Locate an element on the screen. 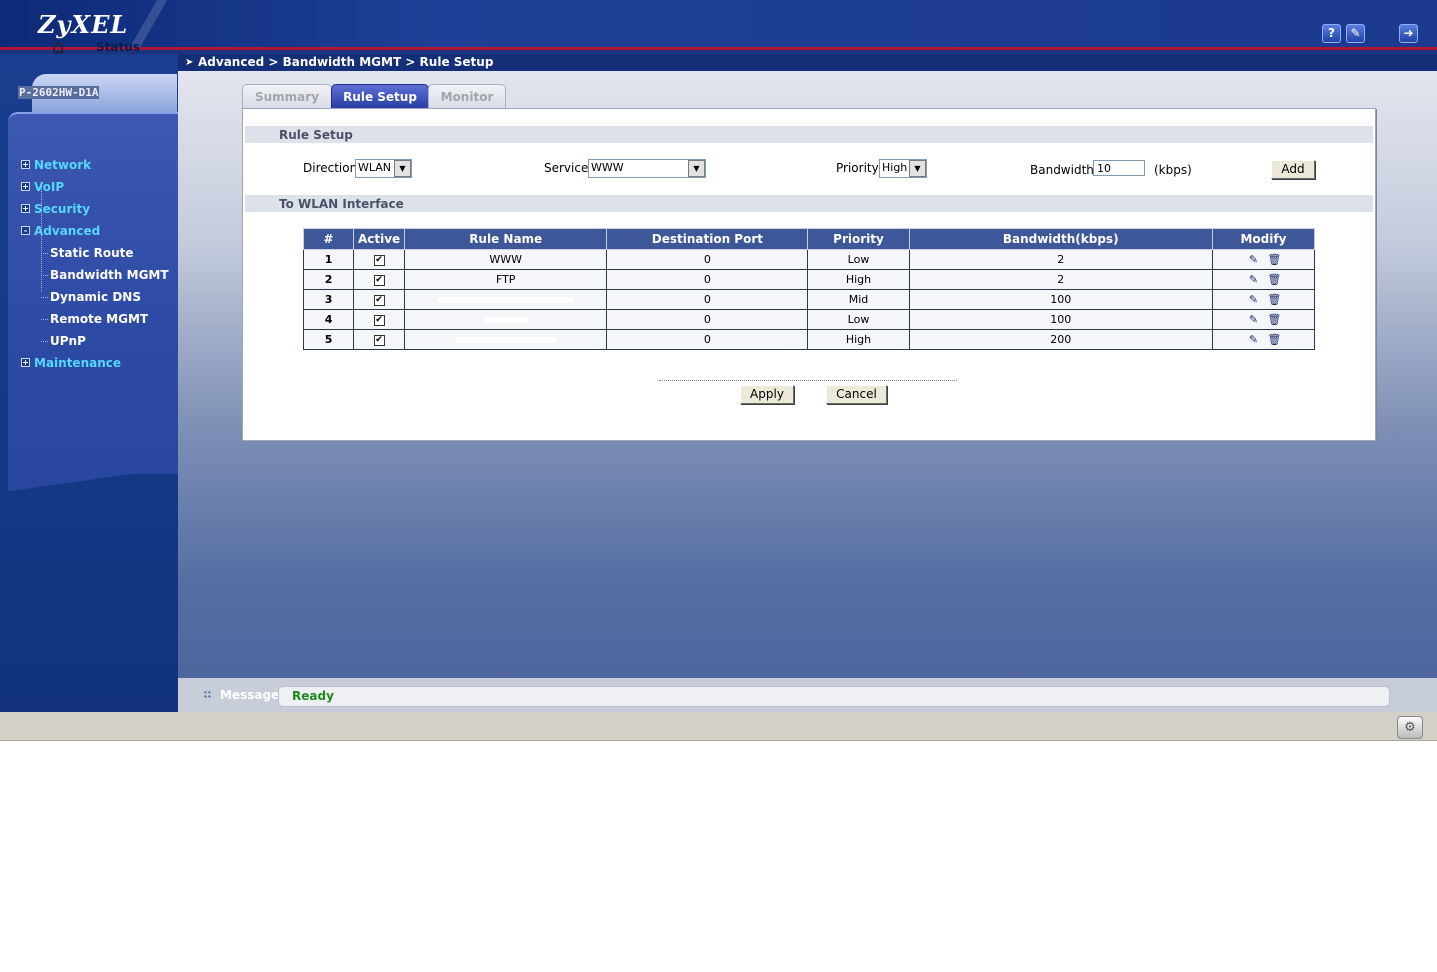 This screenshot has width=1437, height=972. help-icon: ? is located at coordinates (1331, 33).